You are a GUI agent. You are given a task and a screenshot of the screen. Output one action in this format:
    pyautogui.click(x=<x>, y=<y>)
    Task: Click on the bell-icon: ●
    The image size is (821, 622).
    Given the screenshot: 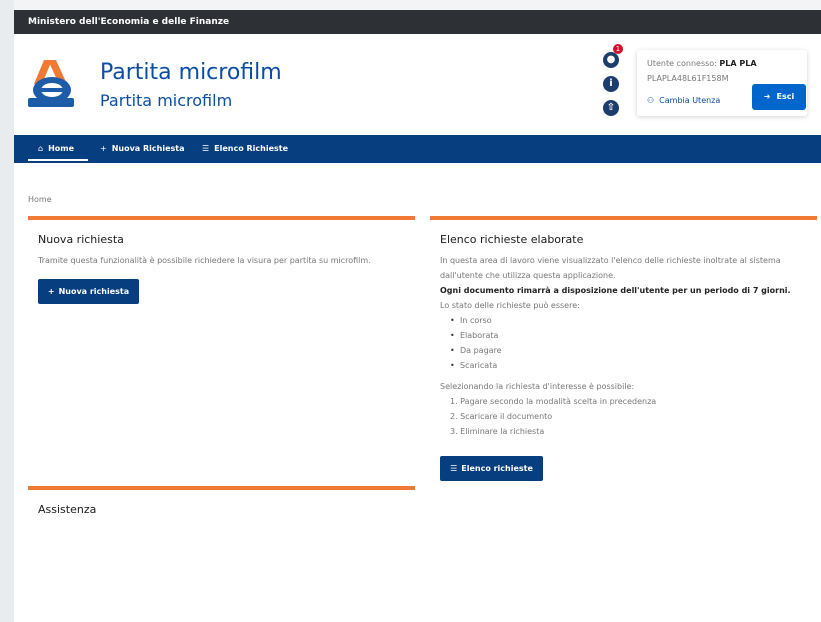 What is the action you would take?
    pyautogui.click(x=611, y=60)
    